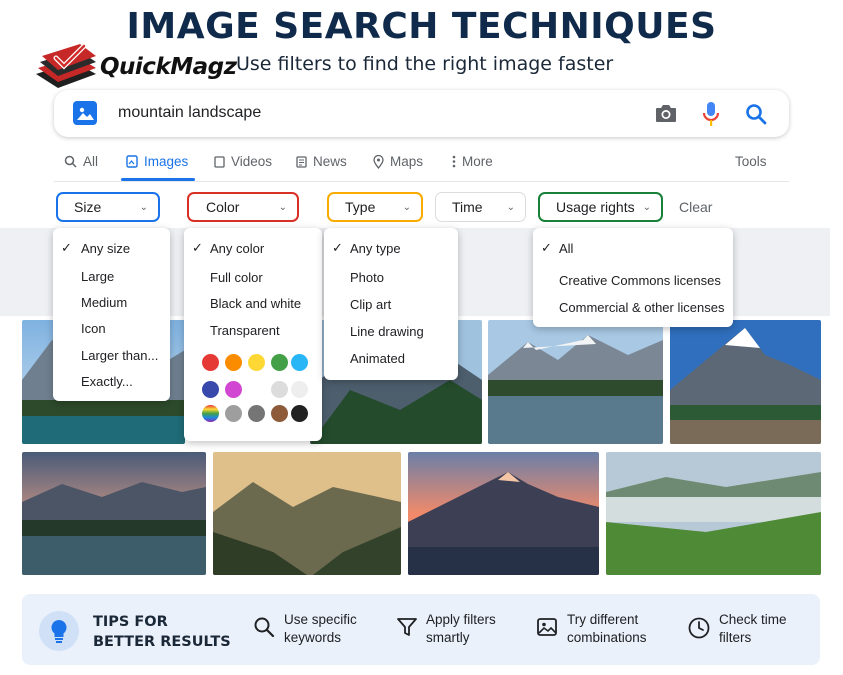  Describe the element at coordinates (93, 328) in the screenshot. I see `size-option: Icon` at that location.